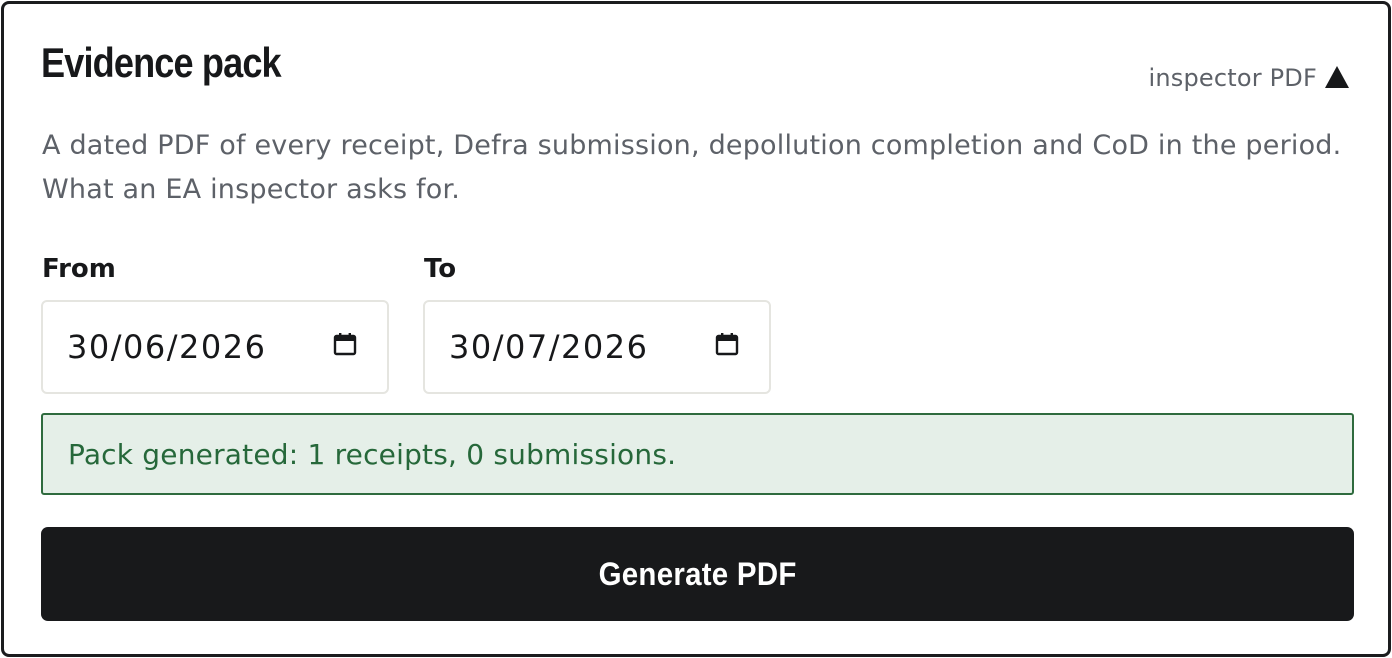 The height and width of the screenshot is (658, 1392). I want to click on generate-pdf-button: Generate PDF, so click(697, 574).